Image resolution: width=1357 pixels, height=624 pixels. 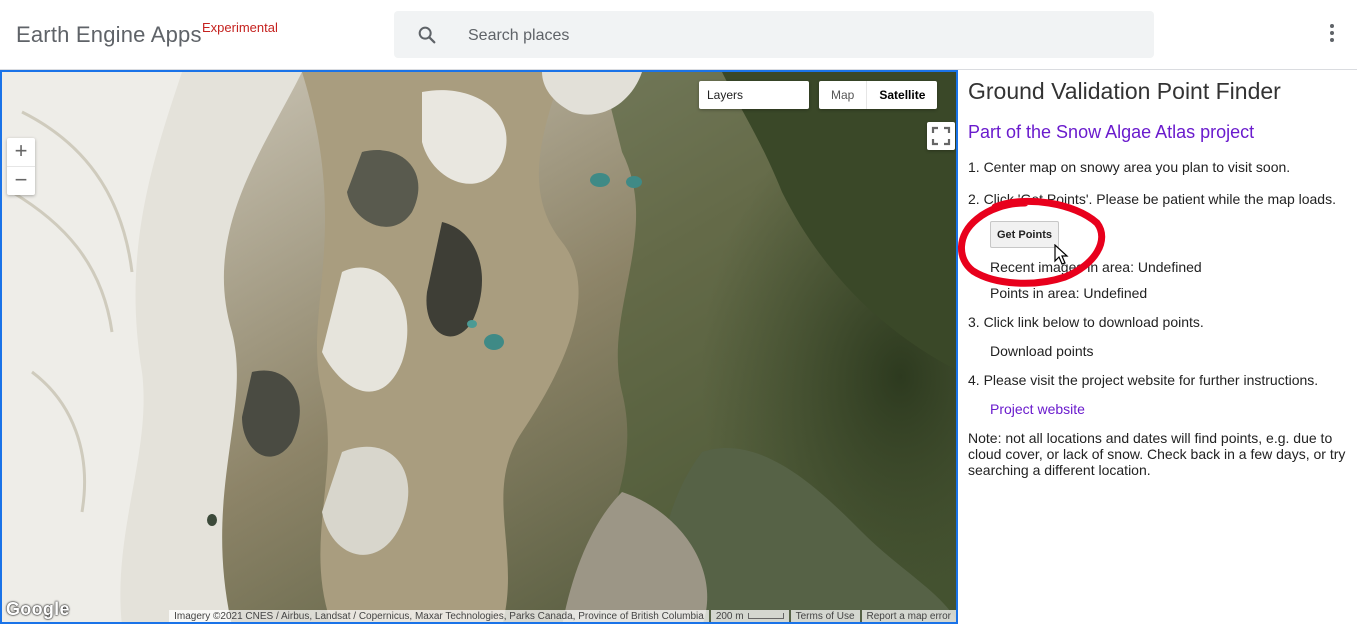 I want to click on fullscreen-button, so click(x=941, y=136).